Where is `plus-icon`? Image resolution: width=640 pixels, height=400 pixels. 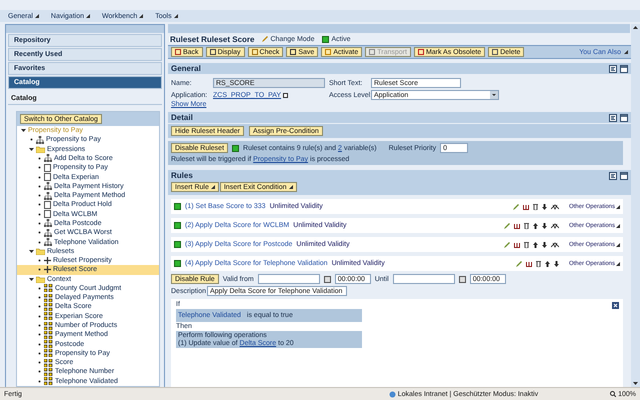
plus-icon is located at coordinates (47, 270).